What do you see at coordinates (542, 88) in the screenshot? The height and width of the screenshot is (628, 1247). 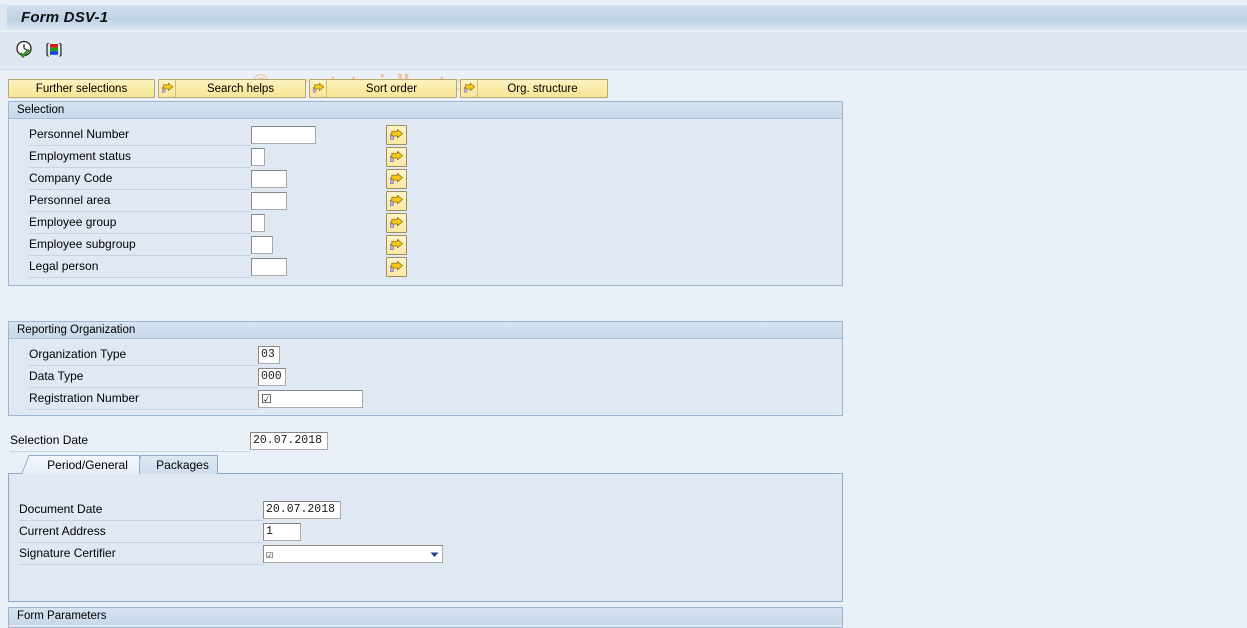 I see `toolbar-button-label: Org. structure` at bounding box center [542, 88].